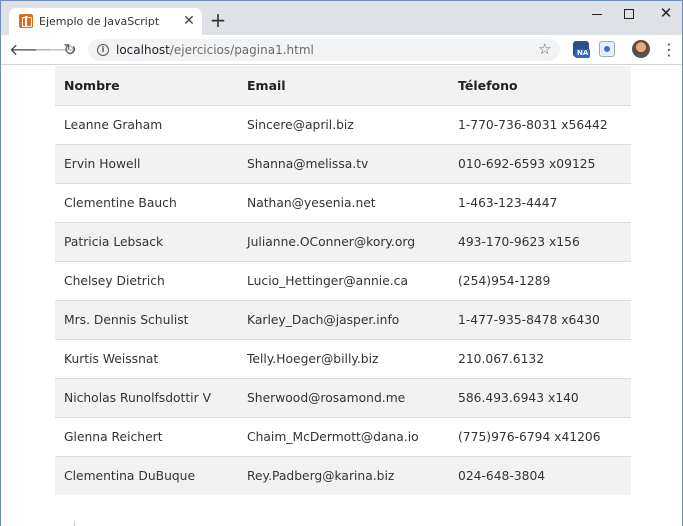 The width and height of the screenshot is (683, 526). I want to click on cell-email: Rey.Padberg@karina.biz, so click(343, 475).